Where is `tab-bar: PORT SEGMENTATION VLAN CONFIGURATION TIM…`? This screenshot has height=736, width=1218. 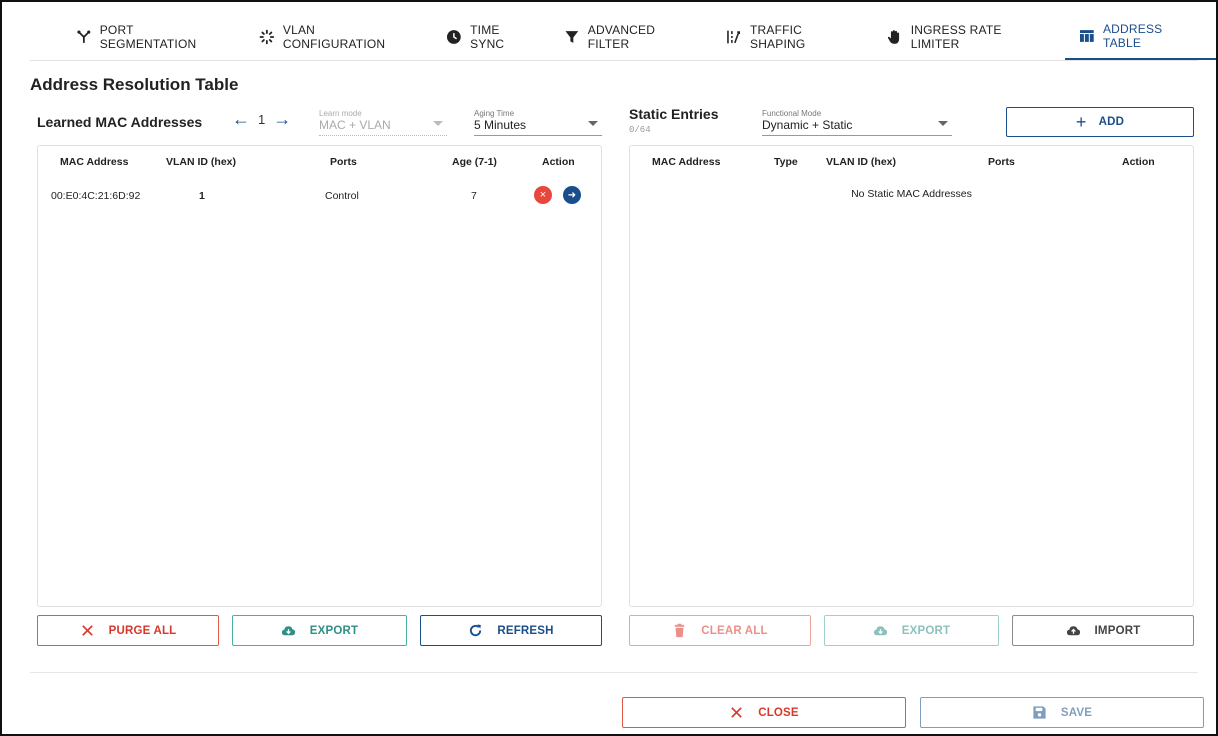
tab-bar: PORT SEGMENTATION VLAN CONFIGURATION TIM… is located at coordinates (639, 37).